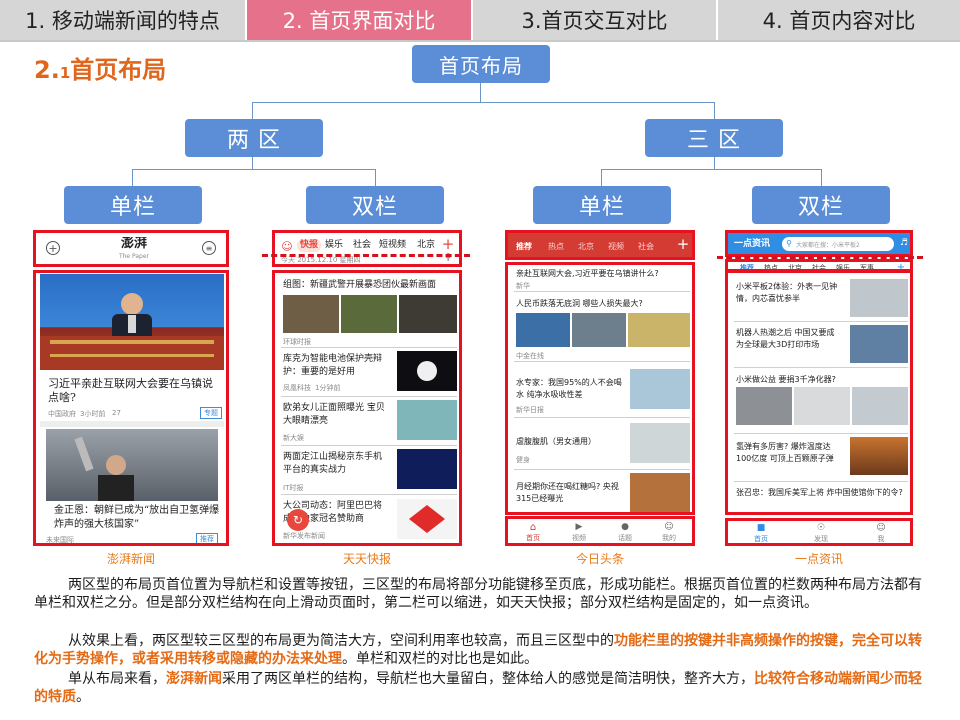  What do you see at coordinates (752, 244) in the screenshot?
I see `yidian-brand: 一点资讯` at bounding box center [752, 244].